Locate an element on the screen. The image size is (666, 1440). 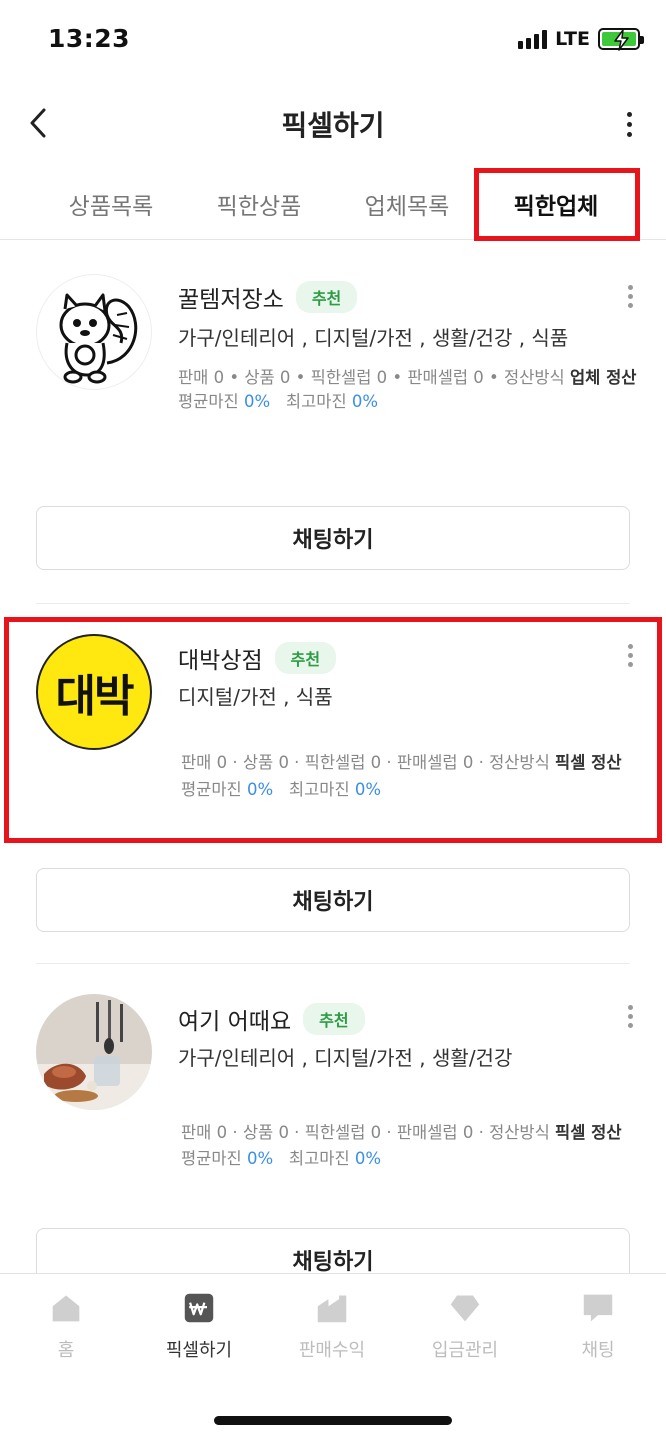
pixel-won-icon is located at coordinates (199, 1308).